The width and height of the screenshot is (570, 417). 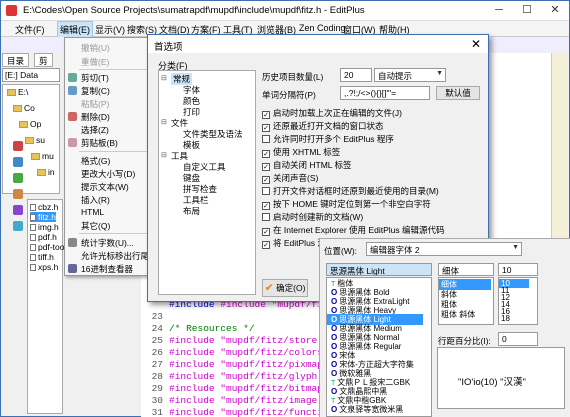 What do you see at coordinates (108, 174) in the screenshot?
I see `menu-change-case: 更改大小写(D)` at bounding box center [108, 174].